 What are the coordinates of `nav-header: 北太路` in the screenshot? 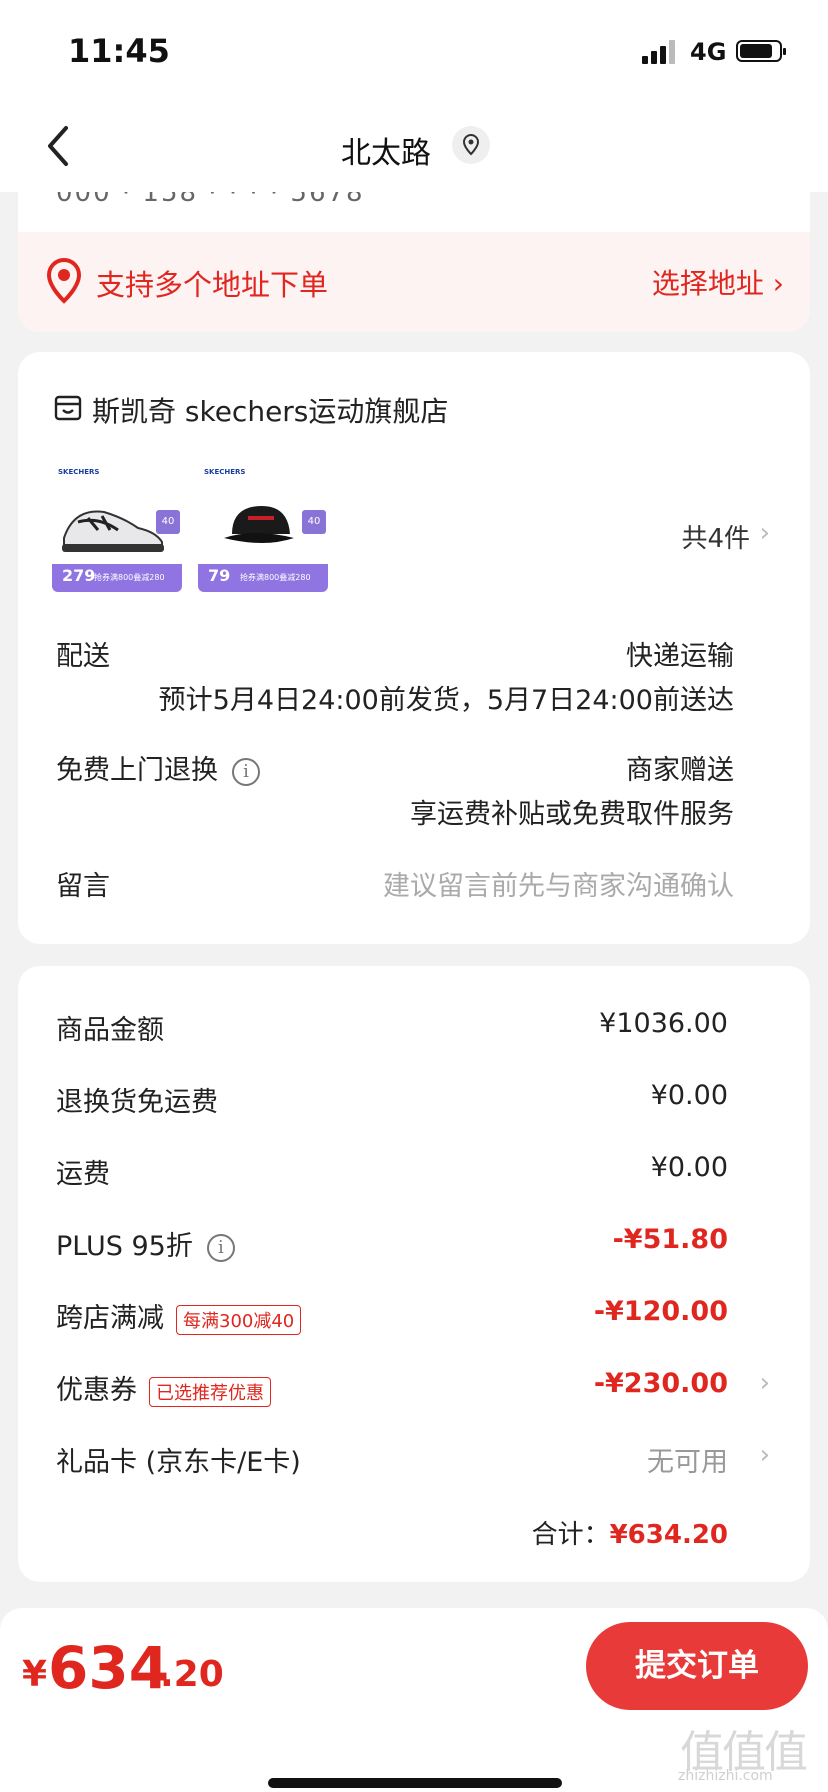 It's located at (414, 146).